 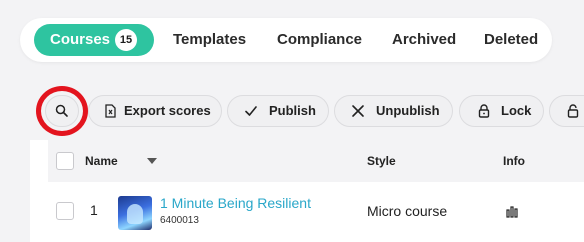 What do you see at coordinates (408, 110) in the screenshot?
I see `unpublish-label: Unpublish` at bounding box center [408, 110].